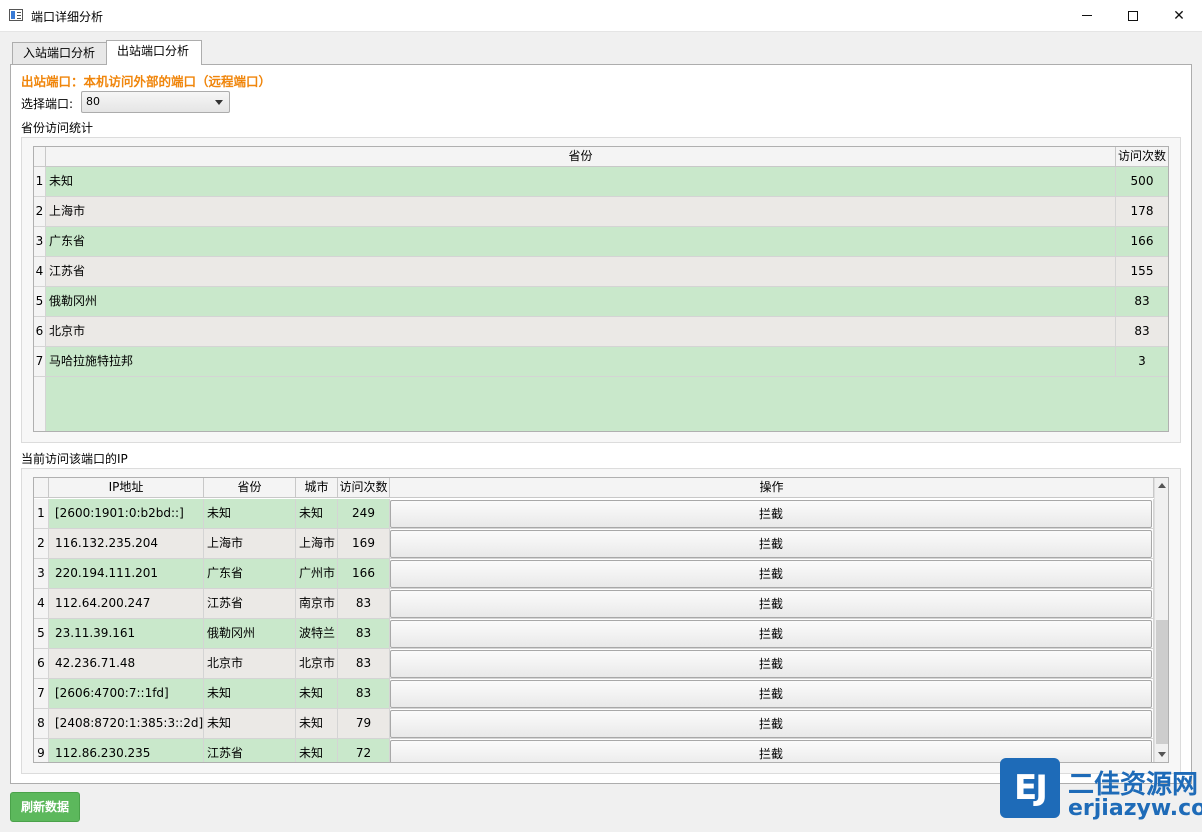 The image size is (1202, 832). What do you see at coordinates (126, 514) in the screenshot?
I see `ip-cell: [2600:1901:0:b2bd::]` at bounding box center [126, 514].